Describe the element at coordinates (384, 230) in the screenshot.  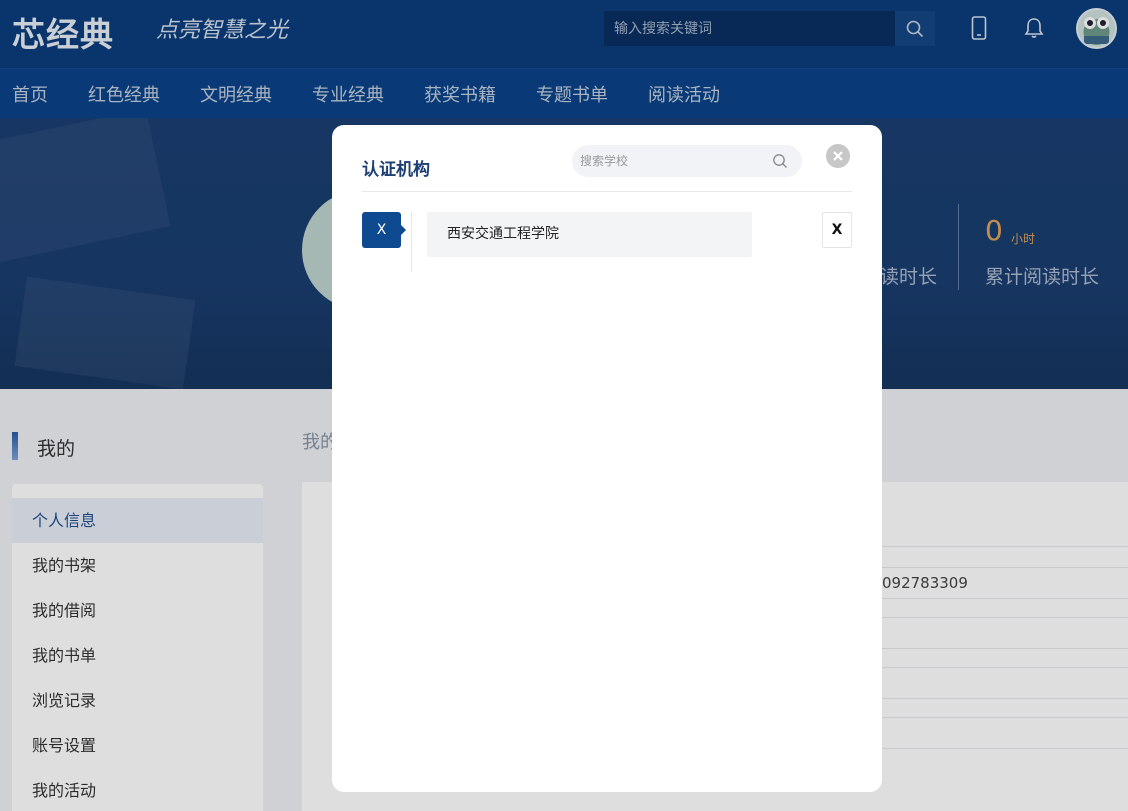
I see `letter-group-tag: X` at that location.